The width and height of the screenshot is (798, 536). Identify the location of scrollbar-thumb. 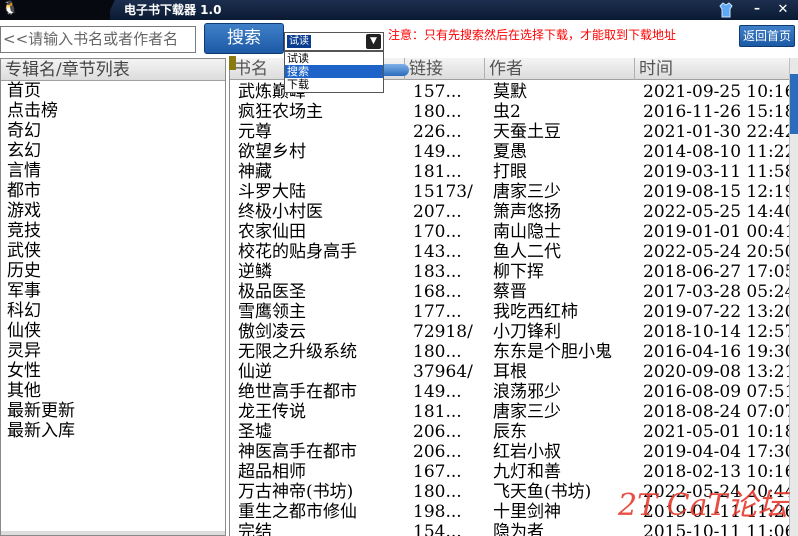
(794, 104).